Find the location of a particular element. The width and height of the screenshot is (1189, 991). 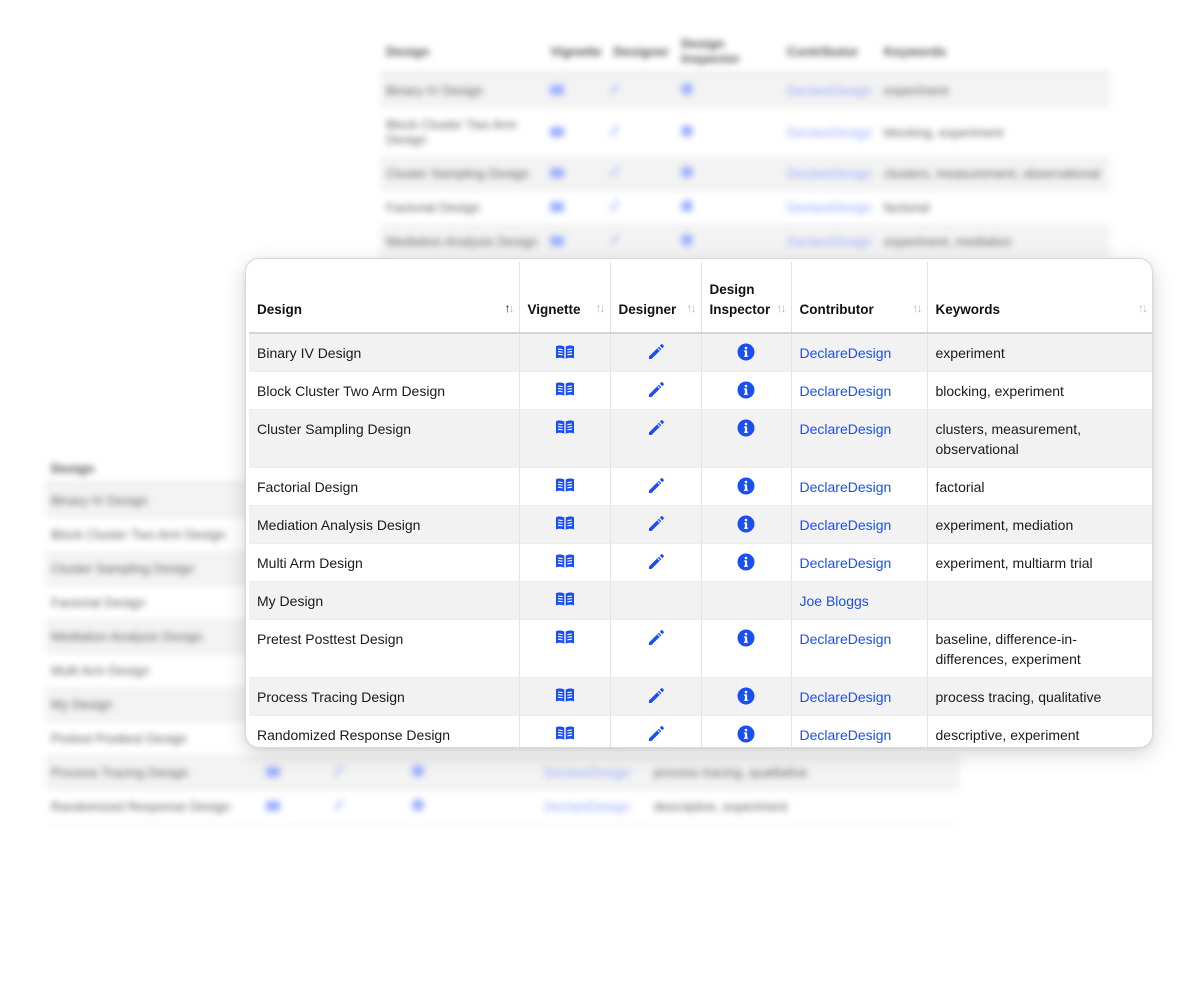

ghost-design: Cluster Sampling Design is located at coordinates (152, 568).